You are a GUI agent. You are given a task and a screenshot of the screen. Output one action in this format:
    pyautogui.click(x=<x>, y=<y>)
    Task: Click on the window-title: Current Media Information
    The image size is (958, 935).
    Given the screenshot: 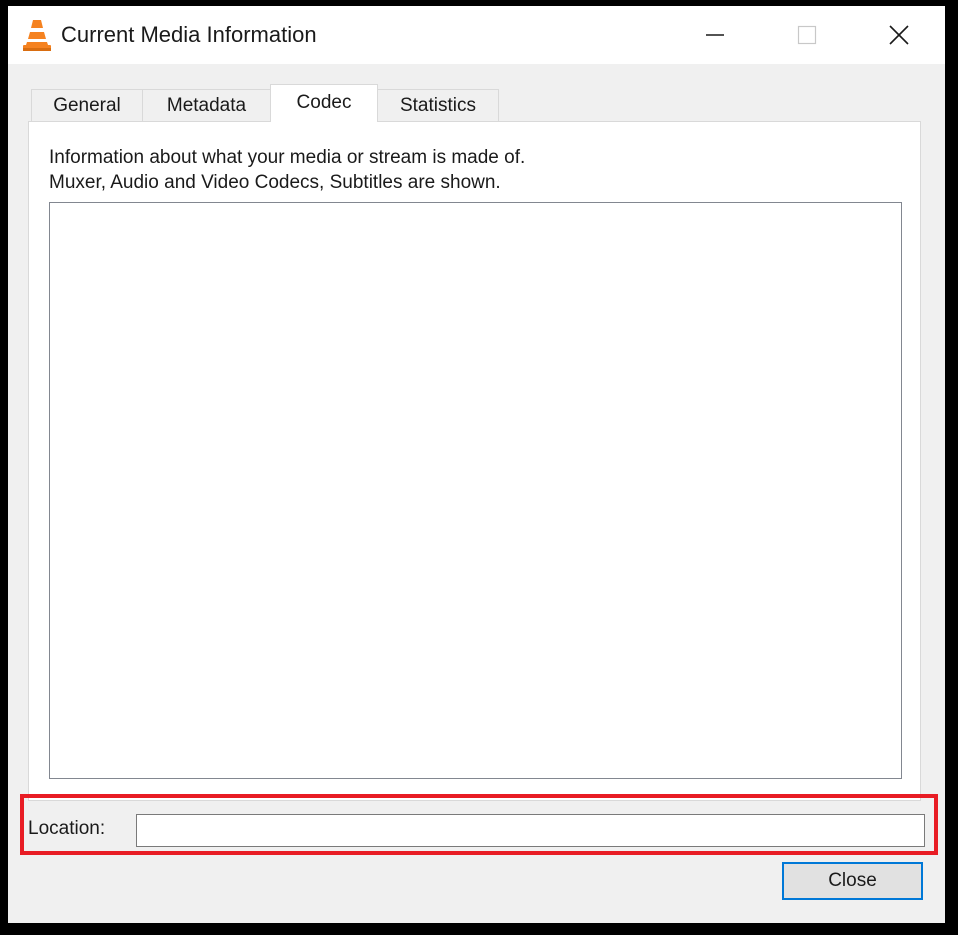 What is the action you would take?
    pyautogui.click(x=189, y=34)
    